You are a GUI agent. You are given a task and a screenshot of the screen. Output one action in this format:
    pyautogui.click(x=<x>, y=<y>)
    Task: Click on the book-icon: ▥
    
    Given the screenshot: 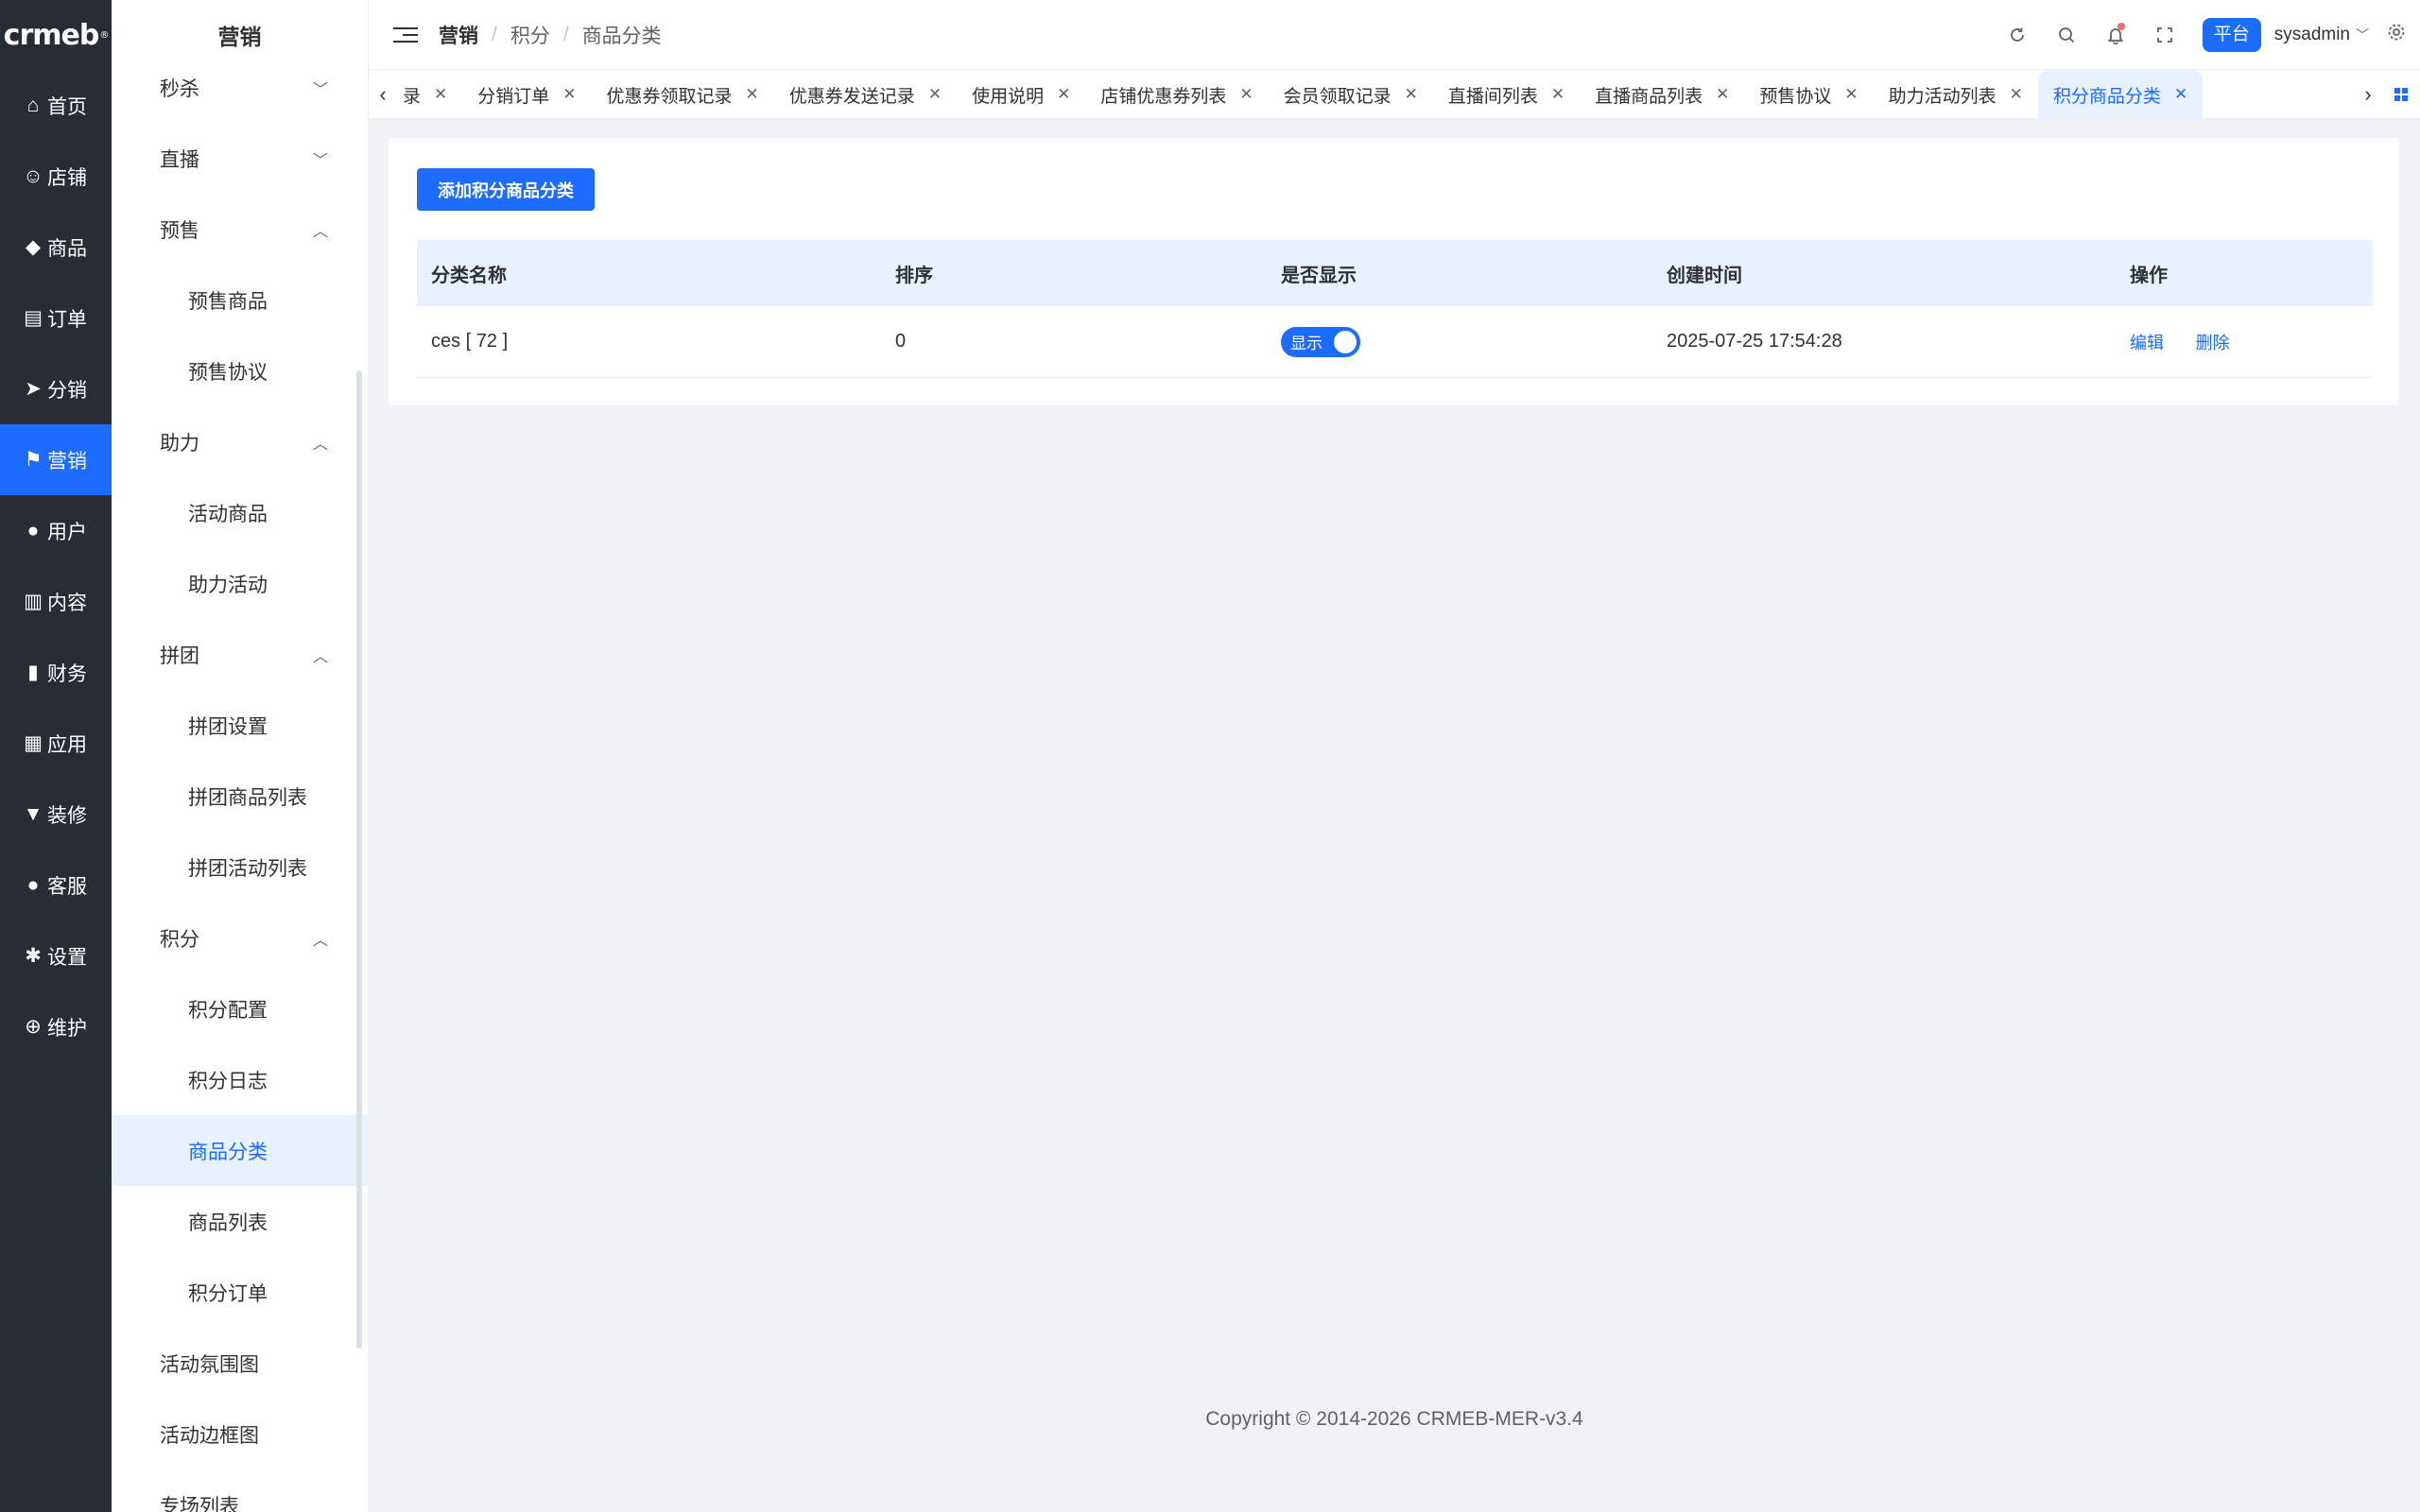 What is the action you would take?
    pyautogui.click(x=33, y=601)
    